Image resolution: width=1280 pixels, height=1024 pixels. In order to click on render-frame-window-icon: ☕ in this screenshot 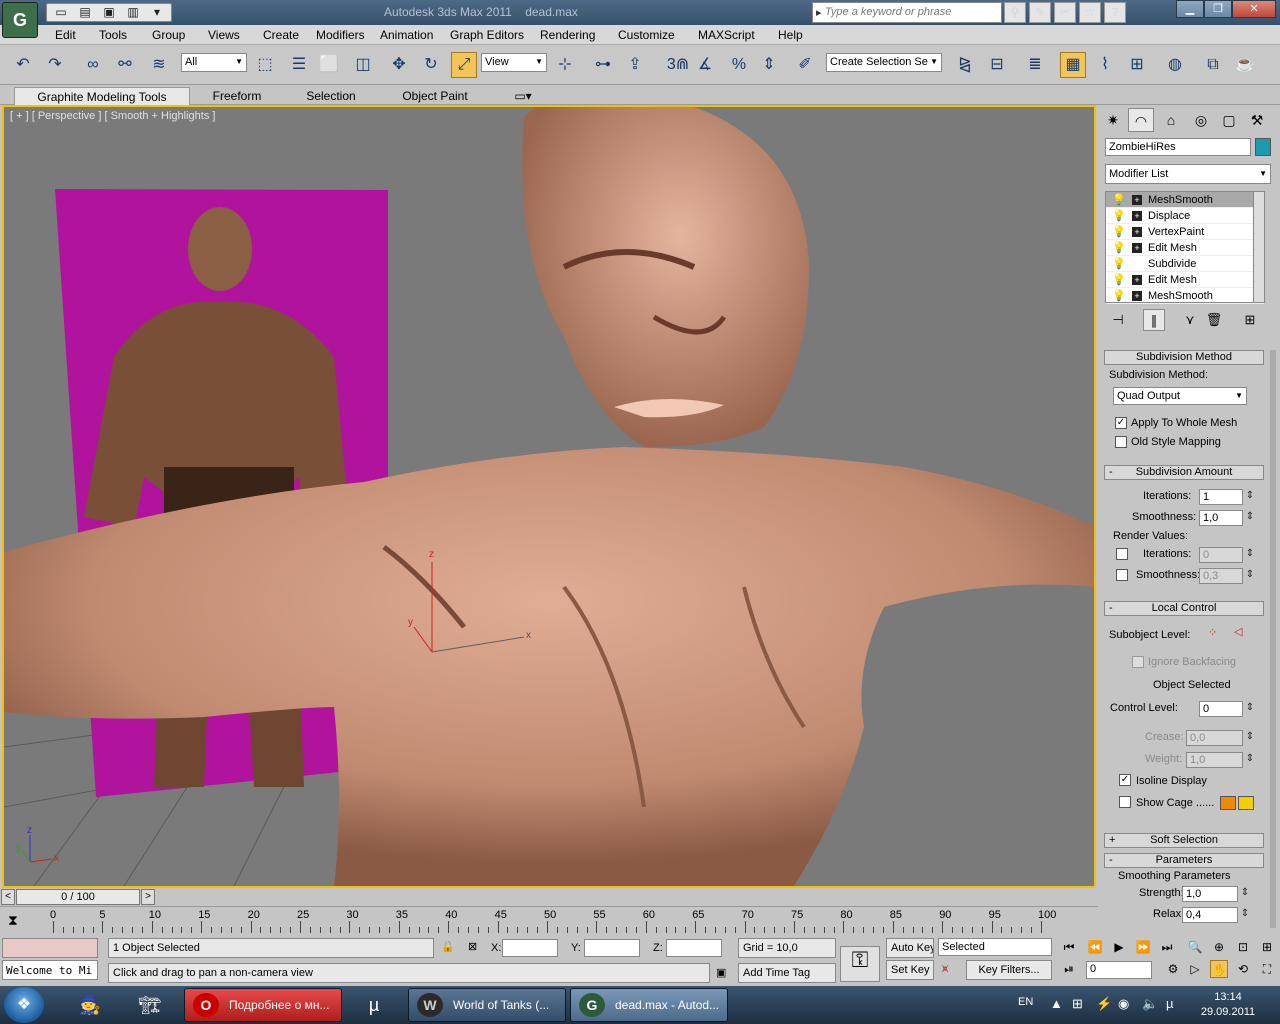, I will do `click(1245, 65)`.